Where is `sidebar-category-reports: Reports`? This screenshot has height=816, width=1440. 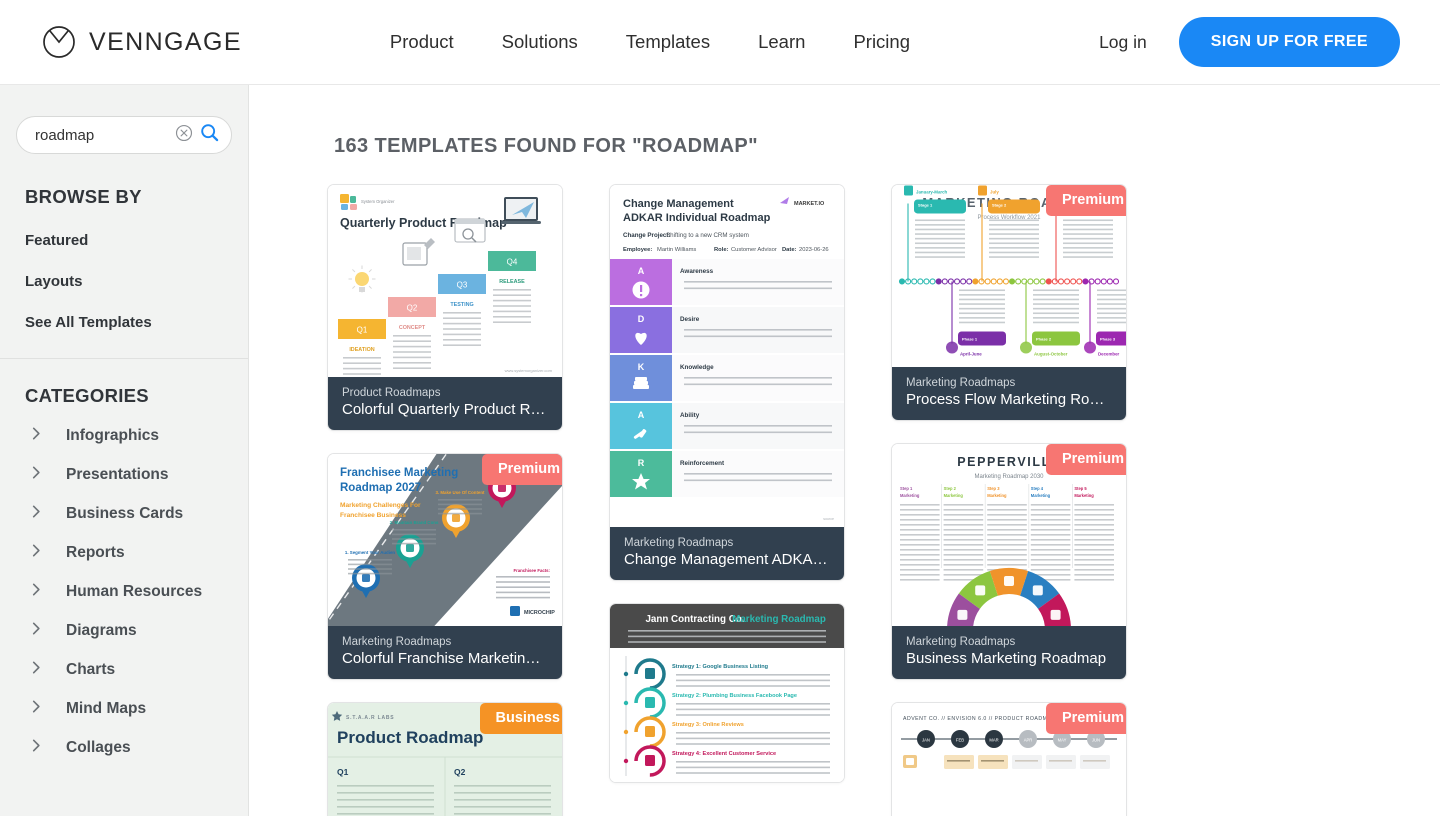 sidebar-category-reports: Reports is located at coordinates (139, 553).